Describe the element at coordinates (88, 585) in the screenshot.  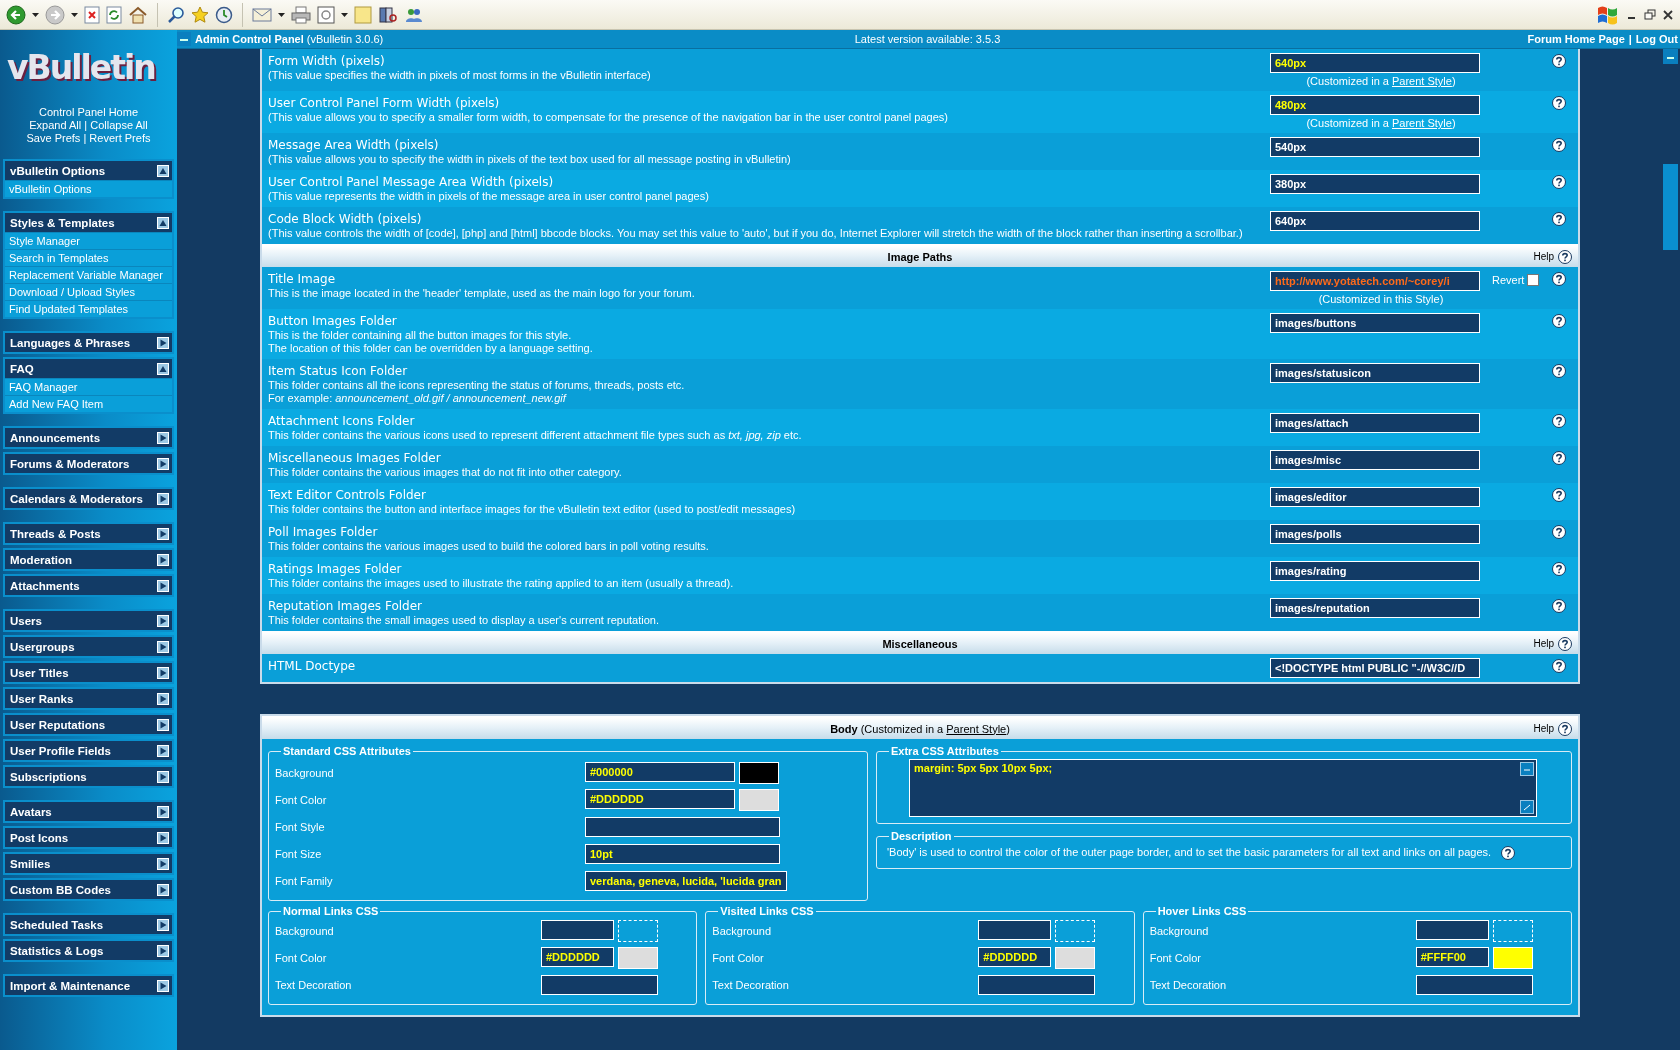
I see `sidebar-group-header: Attachments` at that location.